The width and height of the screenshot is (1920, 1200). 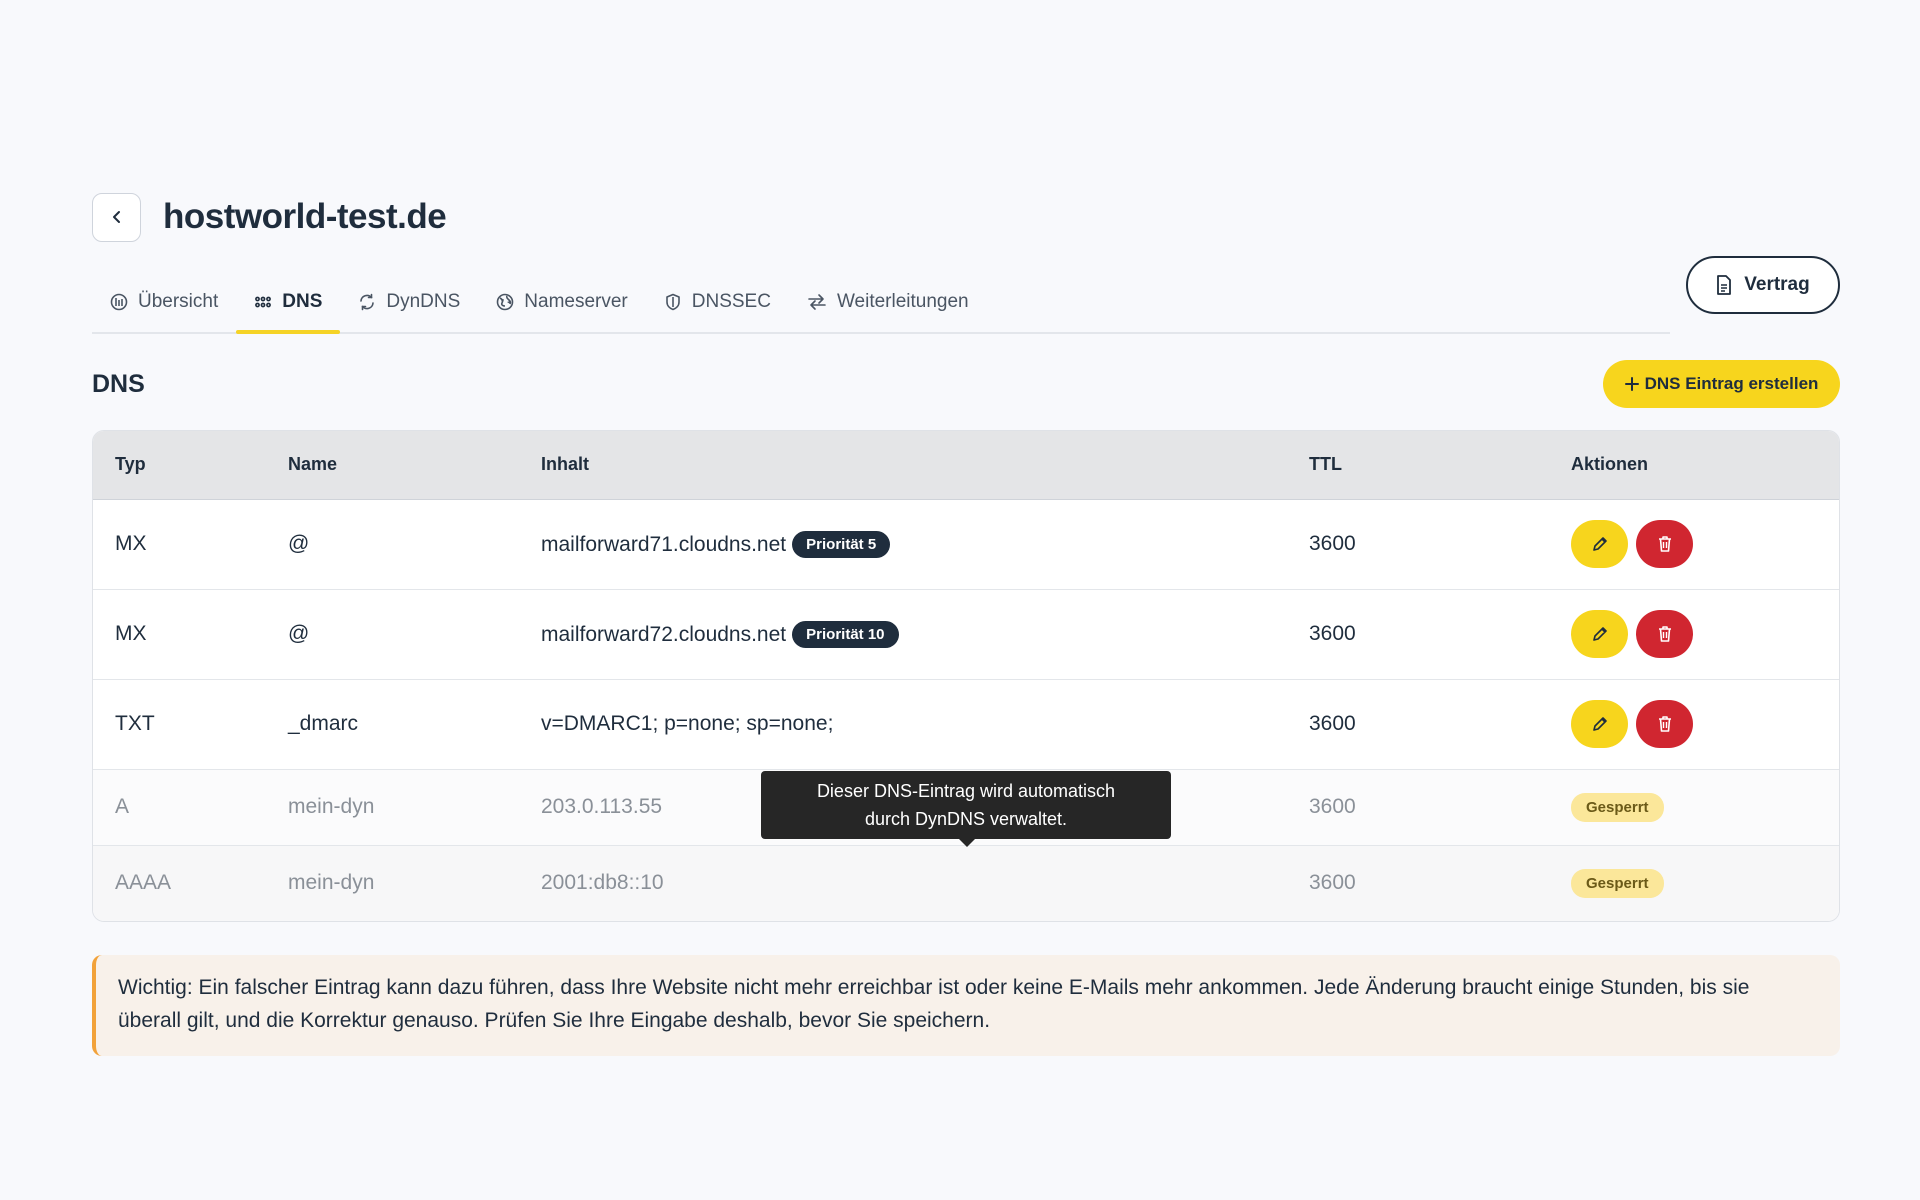 What do you see at coordinates (1731, 383) in the screenshot?
I see `create-button-label: DNS Eintrag erstellen` at bounding box center [1731, 383].